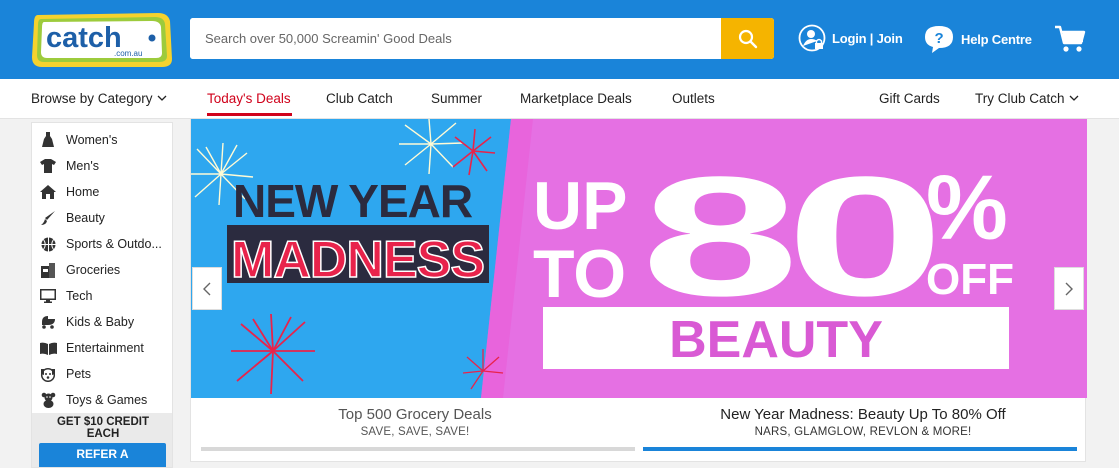 This screenshot has height=468, width=1119. Describe the element at coordinates (128, 53) in the screenshot. I see `svg-text: .com.au` at that location.